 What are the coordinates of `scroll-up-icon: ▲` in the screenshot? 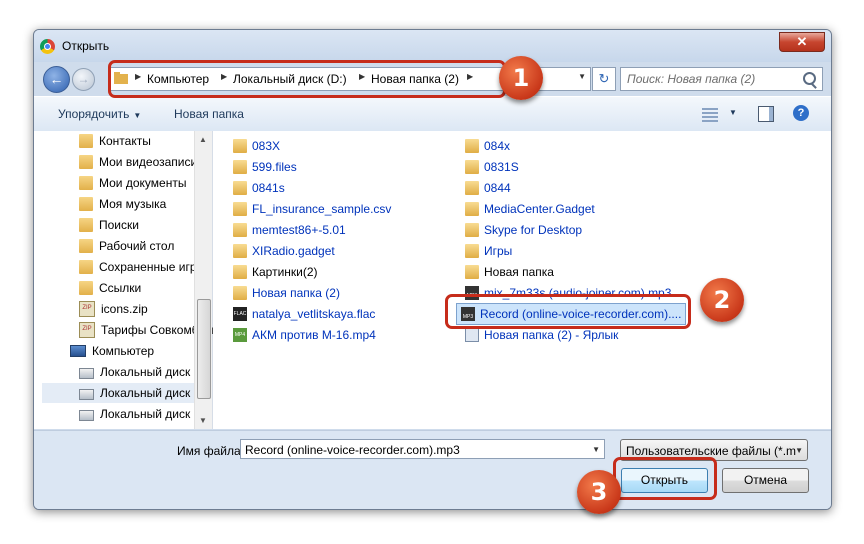 It's located at (203, 139).